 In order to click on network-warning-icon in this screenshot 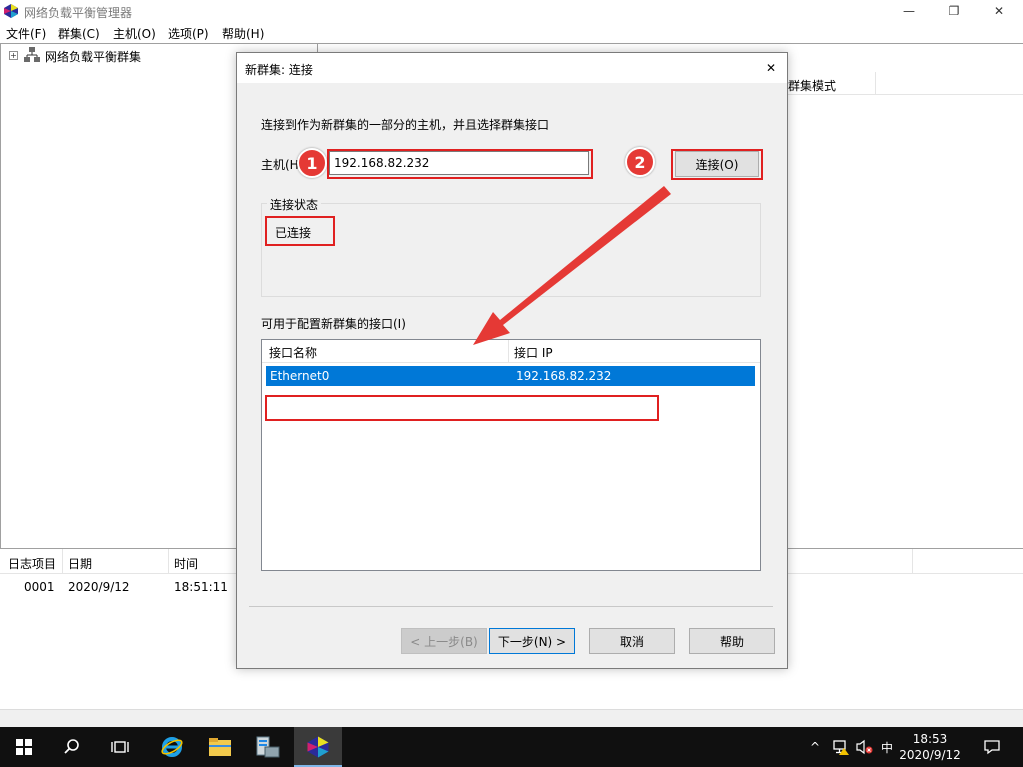, I will do `click(841, 747)`.